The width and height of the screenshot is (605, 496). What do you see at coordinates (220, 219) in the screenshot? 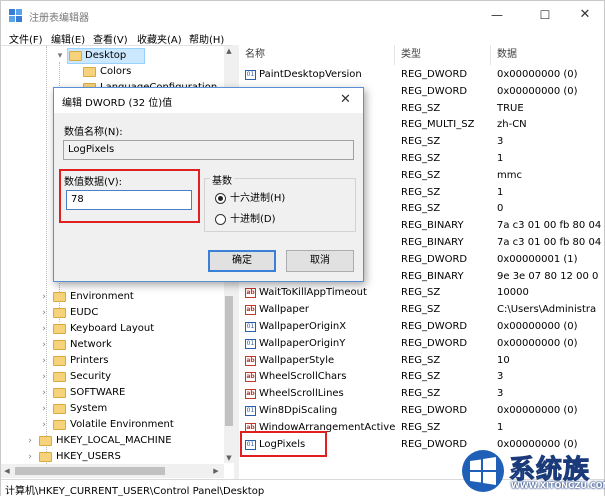
I see `radio-unchecked-icon` at bounding box center [220, 219].